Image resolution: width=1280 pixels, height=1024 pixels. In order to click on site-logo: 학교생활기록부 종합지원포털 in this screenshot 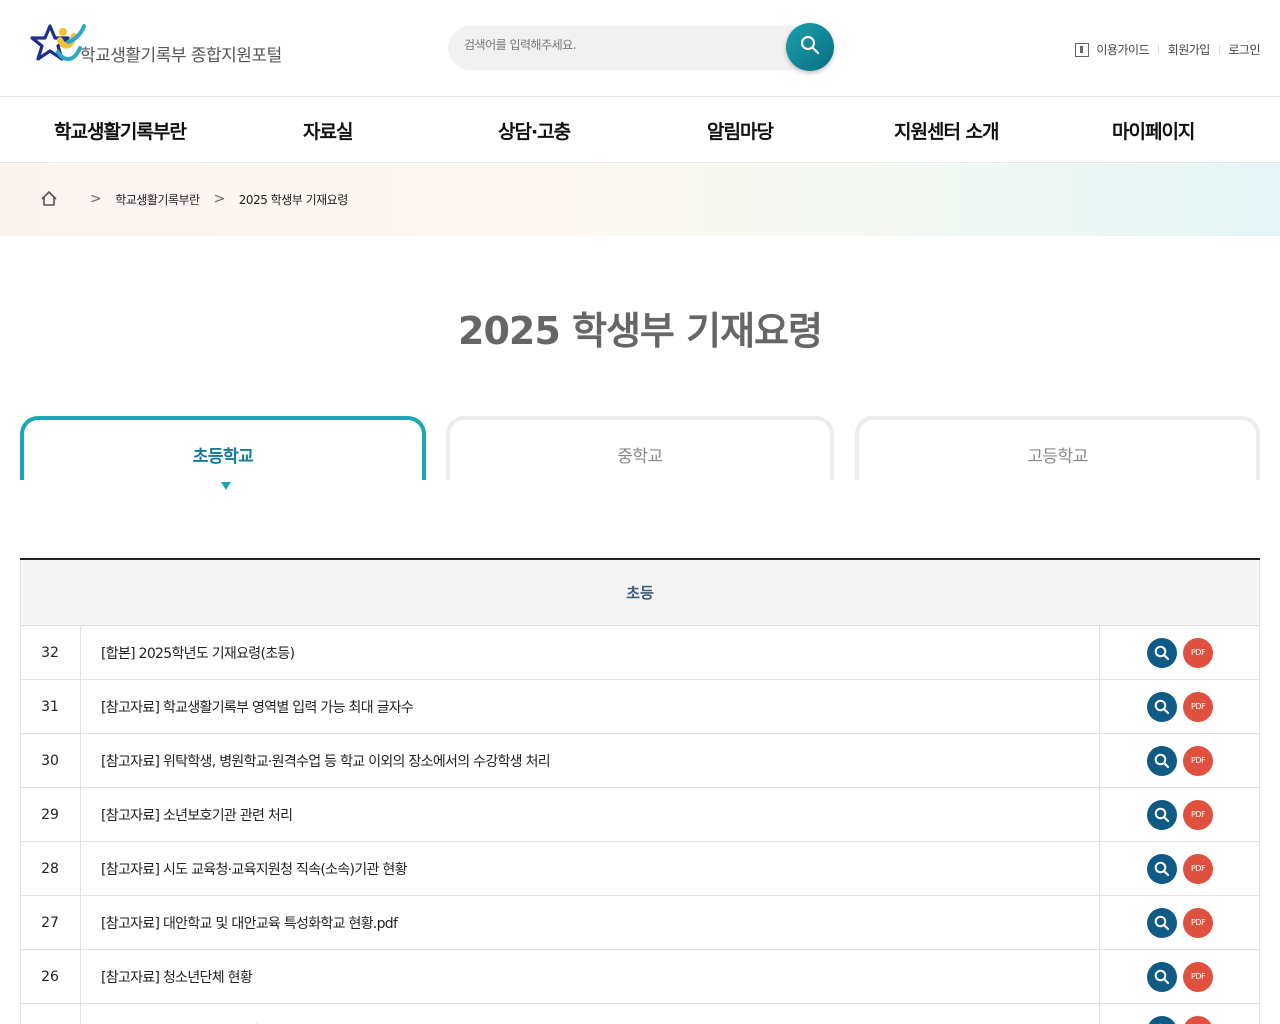, I will do `click(156, 45)`.